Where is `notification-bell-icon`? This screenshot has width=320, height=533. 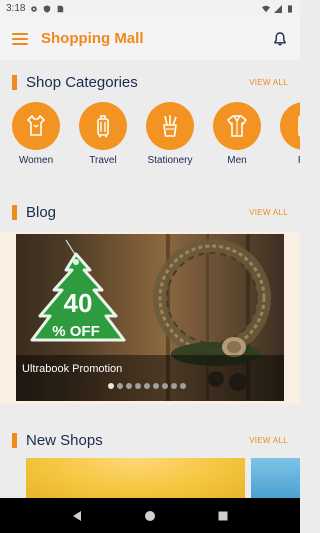
notification-bell-icon is located at coordinates (280, 39).